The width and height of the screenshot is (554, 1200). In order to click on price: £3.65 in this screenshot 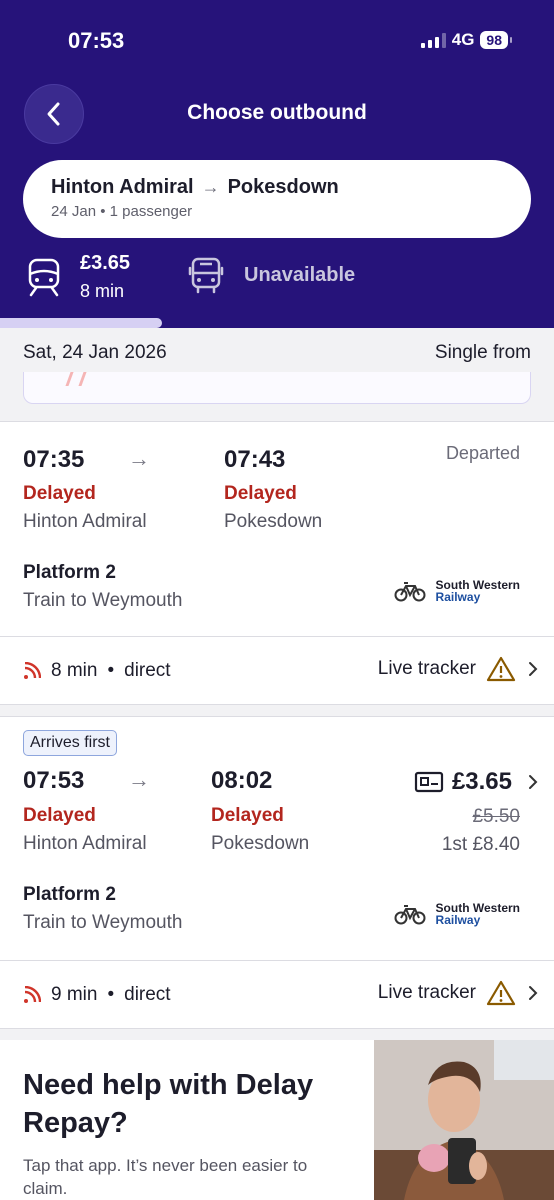, I will do `click(481, 781)`.